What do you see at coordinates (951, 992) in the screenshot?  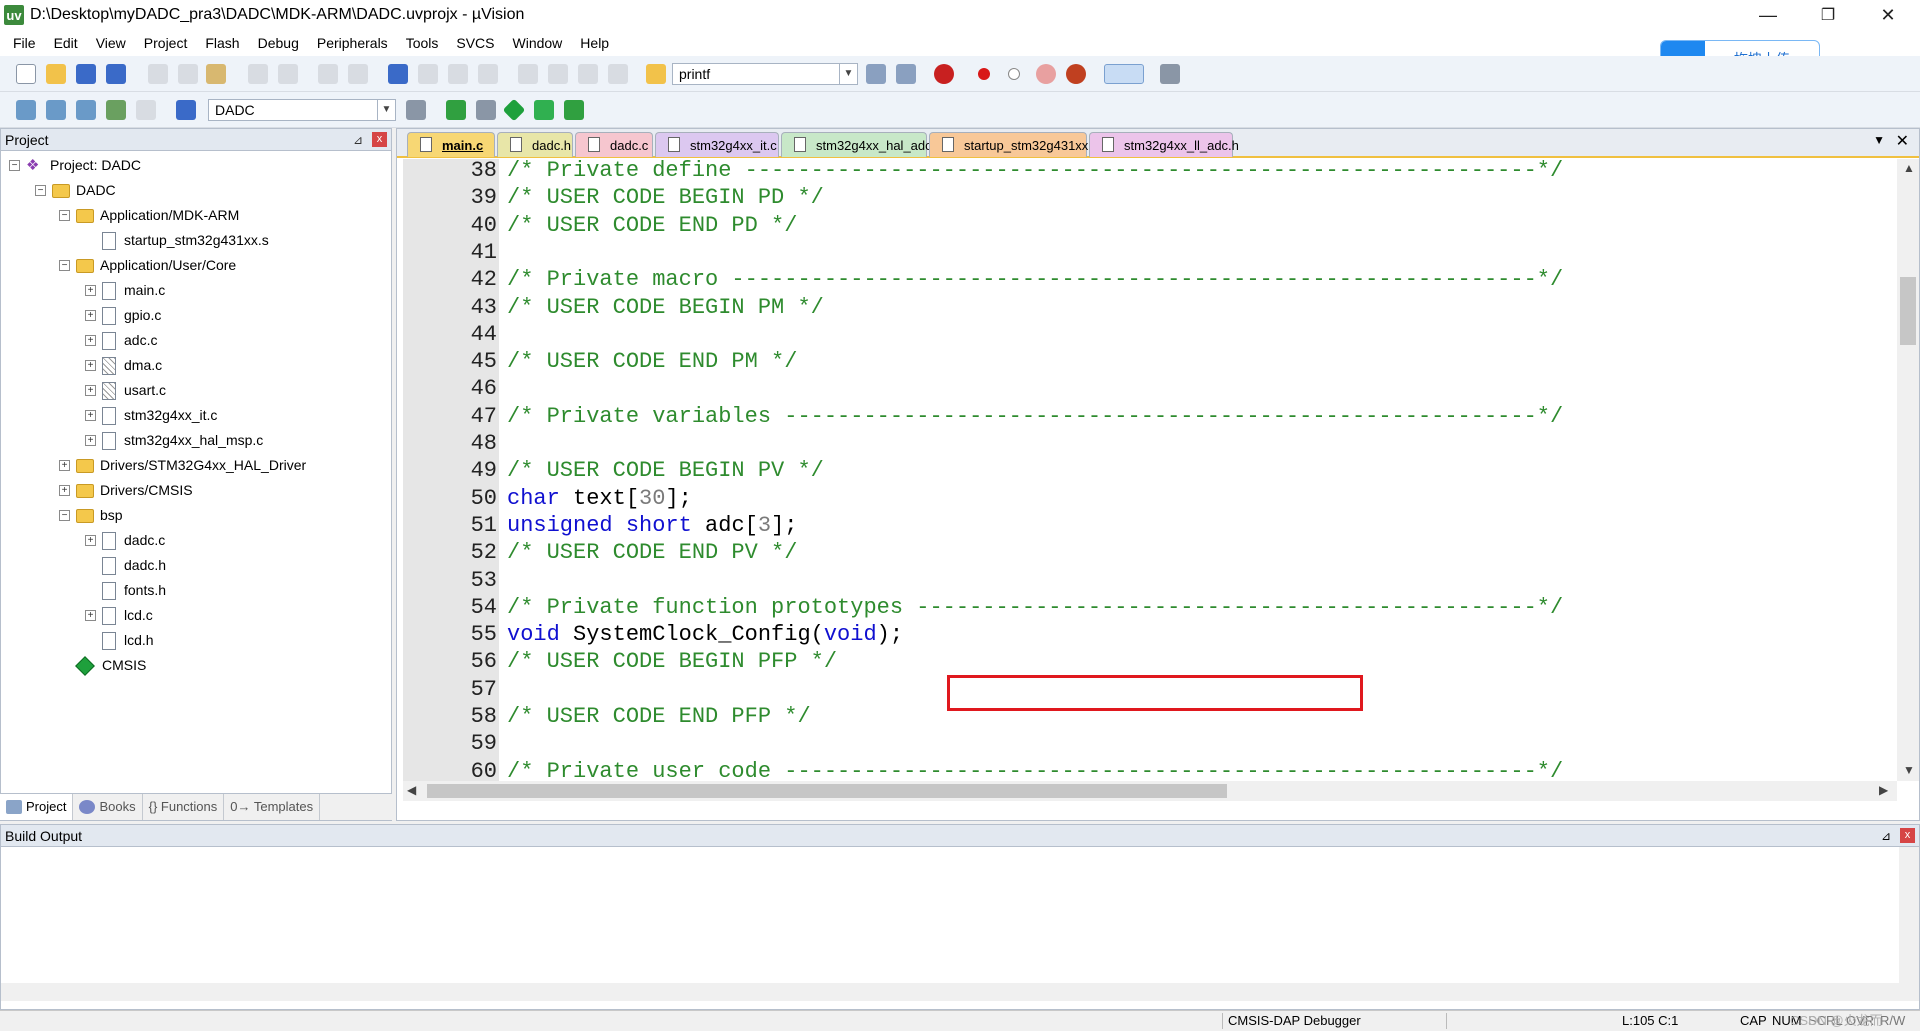 I see `horizontal-scrollbar` at bounding box center [951, 992].